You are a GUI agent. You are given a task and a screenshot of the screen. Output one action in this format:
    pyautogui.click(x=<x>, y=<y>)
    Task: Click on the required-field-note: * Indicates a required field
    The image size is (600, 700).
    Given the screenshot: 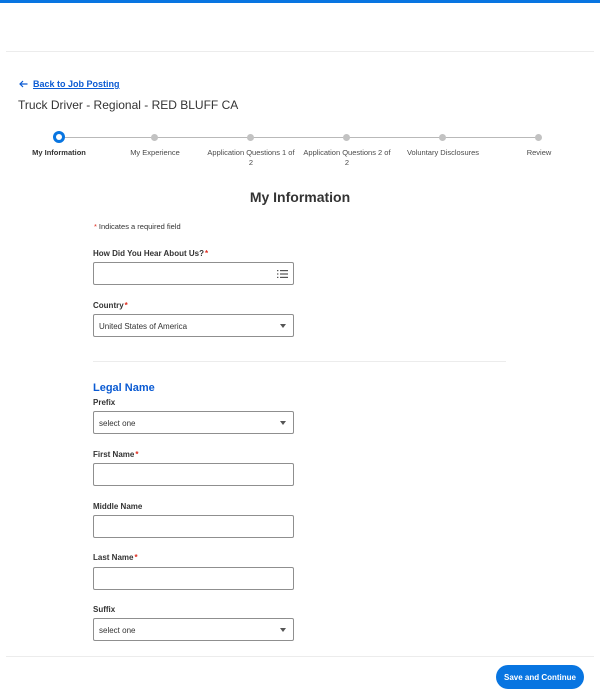 What is the action you would take?
    pyautogui.click(x=137, y=226)
    